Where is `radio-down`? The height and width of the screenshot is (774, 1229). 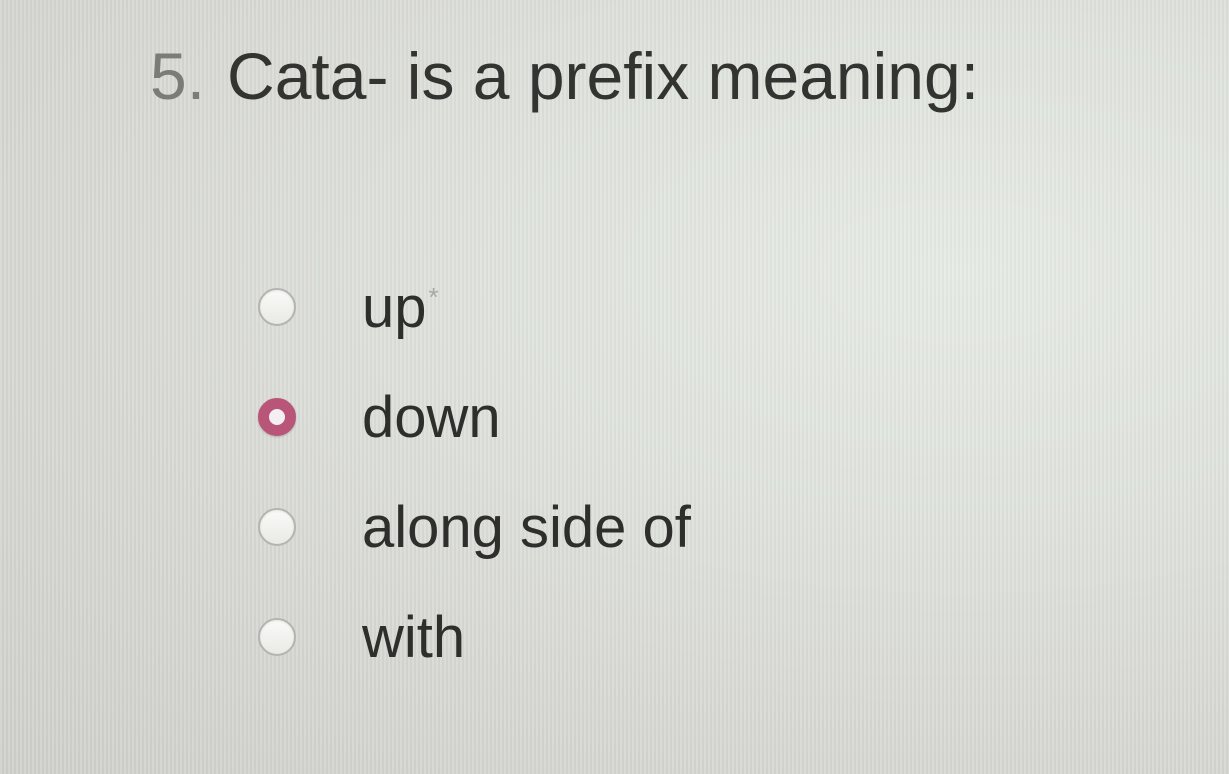
radio-down is located at coordinates (277, 417).